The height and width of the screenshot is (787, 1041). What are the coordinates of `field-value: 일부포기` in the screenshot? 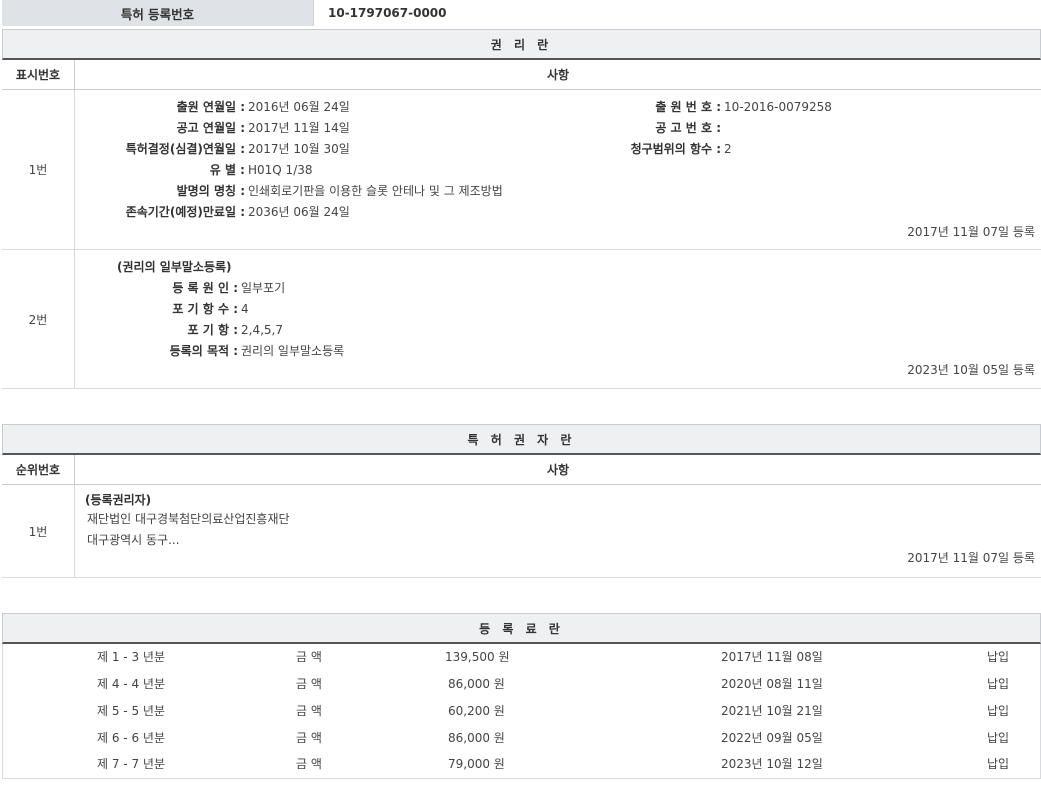 It's located at (263, 288).